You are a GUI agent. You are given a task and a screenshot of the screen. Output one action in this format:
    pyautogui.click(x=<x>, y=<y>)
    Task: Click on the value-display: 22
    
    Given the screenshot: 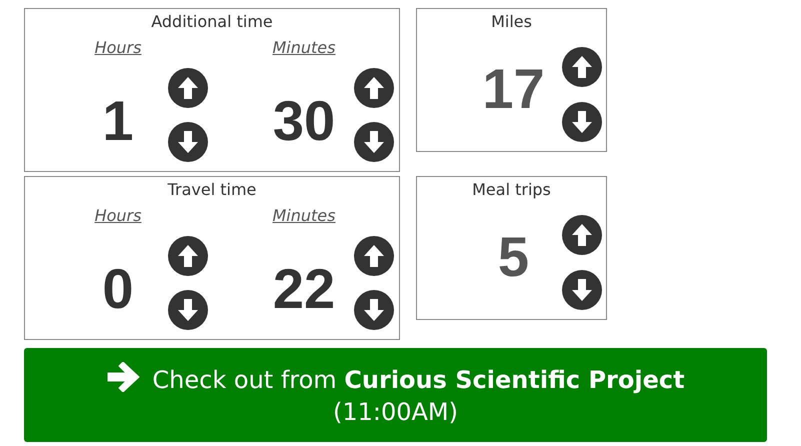 What is the action you would take?
    pyautogui.click(x=304, y=289)
    